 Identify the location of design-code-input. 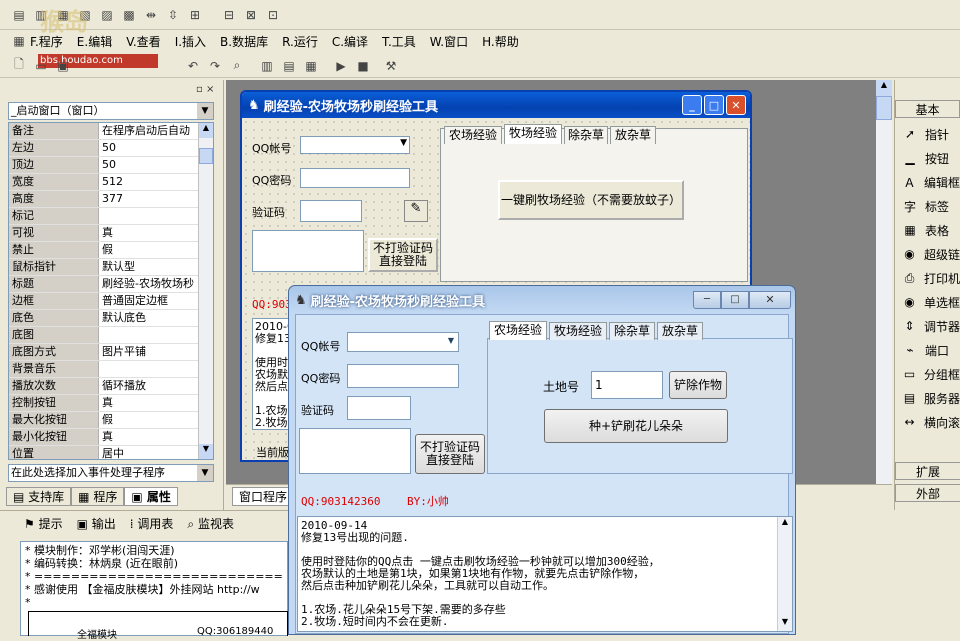
(331, 211).